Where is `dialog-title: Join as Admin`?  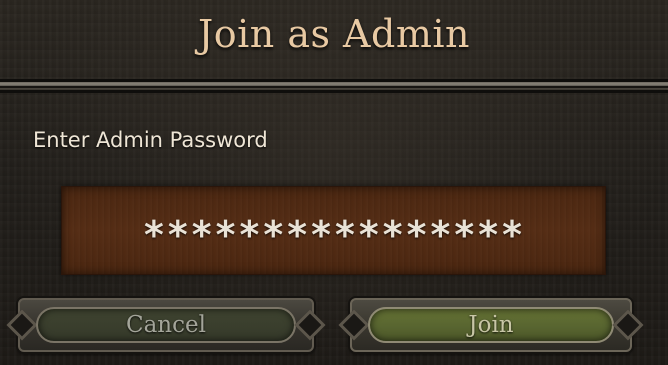 dialog-title: Join as Admin is located at coordinates (334, 34).